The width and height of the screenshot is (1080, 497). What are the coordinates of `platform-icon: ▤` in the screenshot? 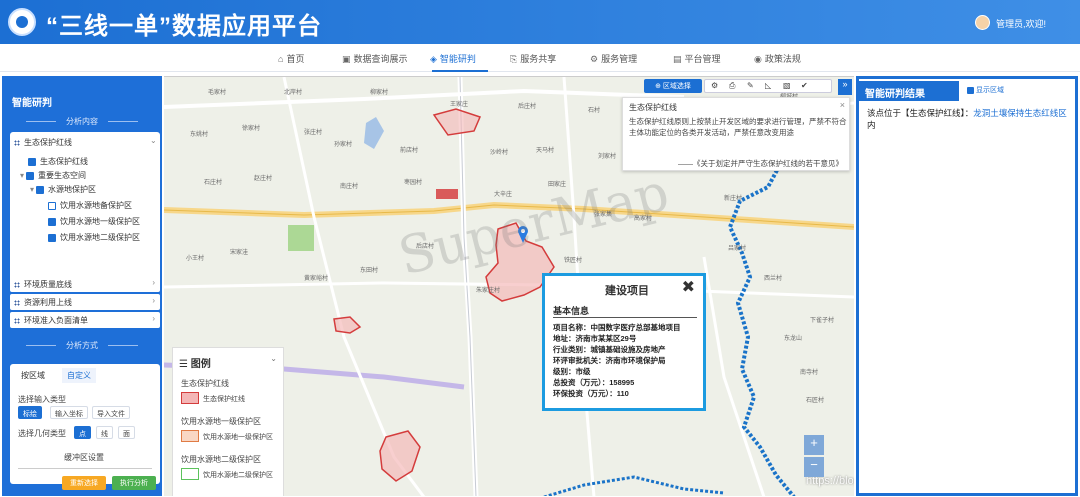 It's located at (677, 59).